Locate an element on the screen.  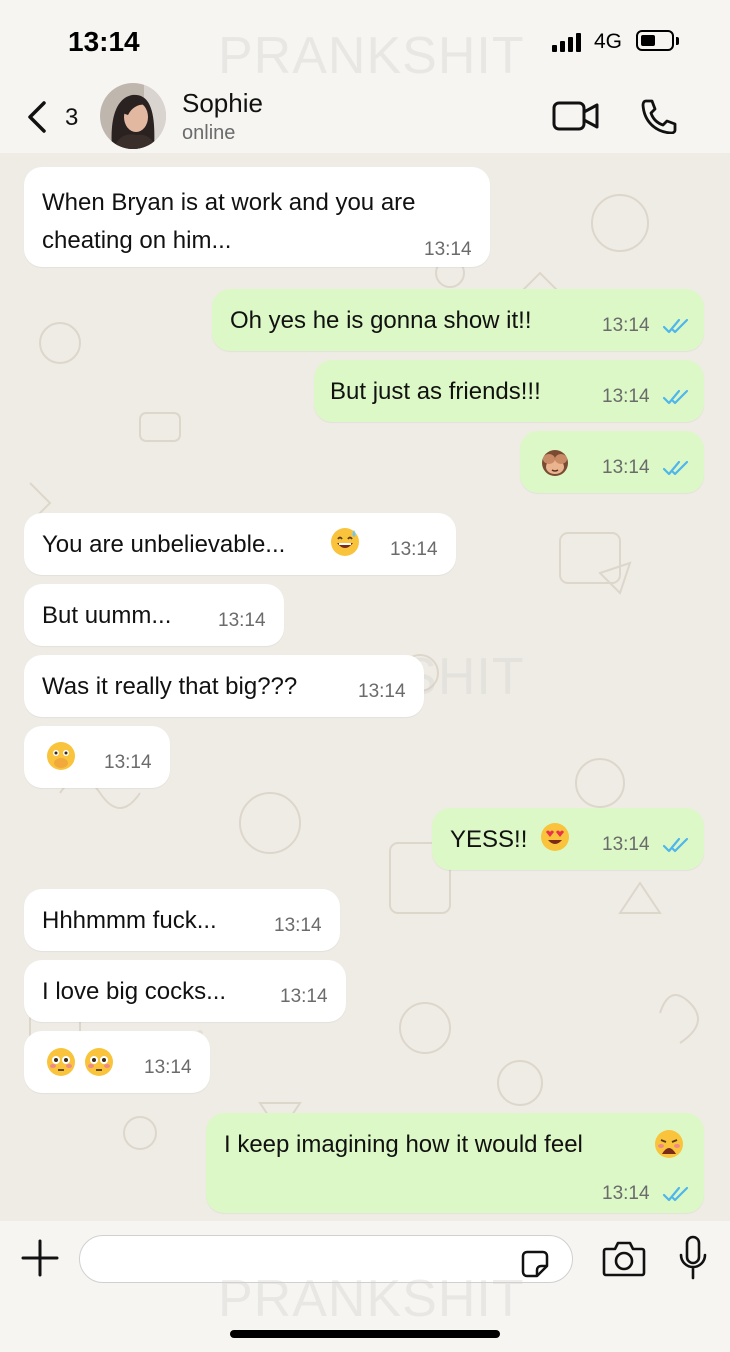
microphone-icon is located at coordinates (693, 1258).